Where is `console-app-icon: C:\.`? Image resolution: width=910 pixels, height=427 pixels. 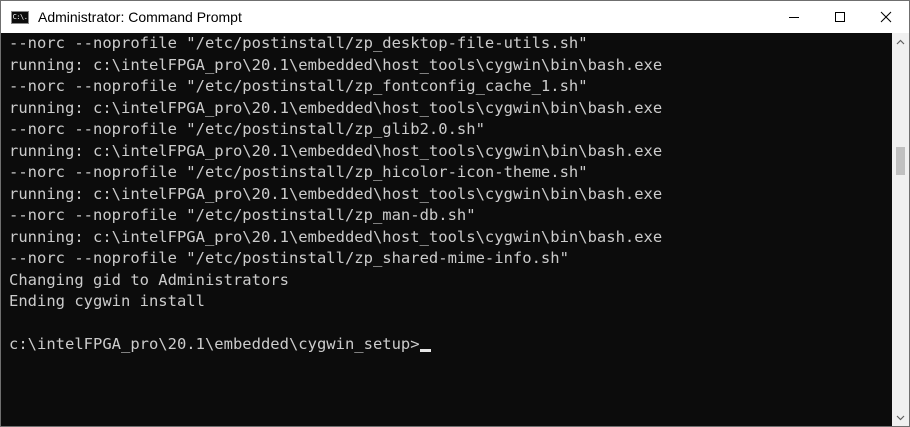
console-app-icon: C:\. is located at coordinates (20, 17).